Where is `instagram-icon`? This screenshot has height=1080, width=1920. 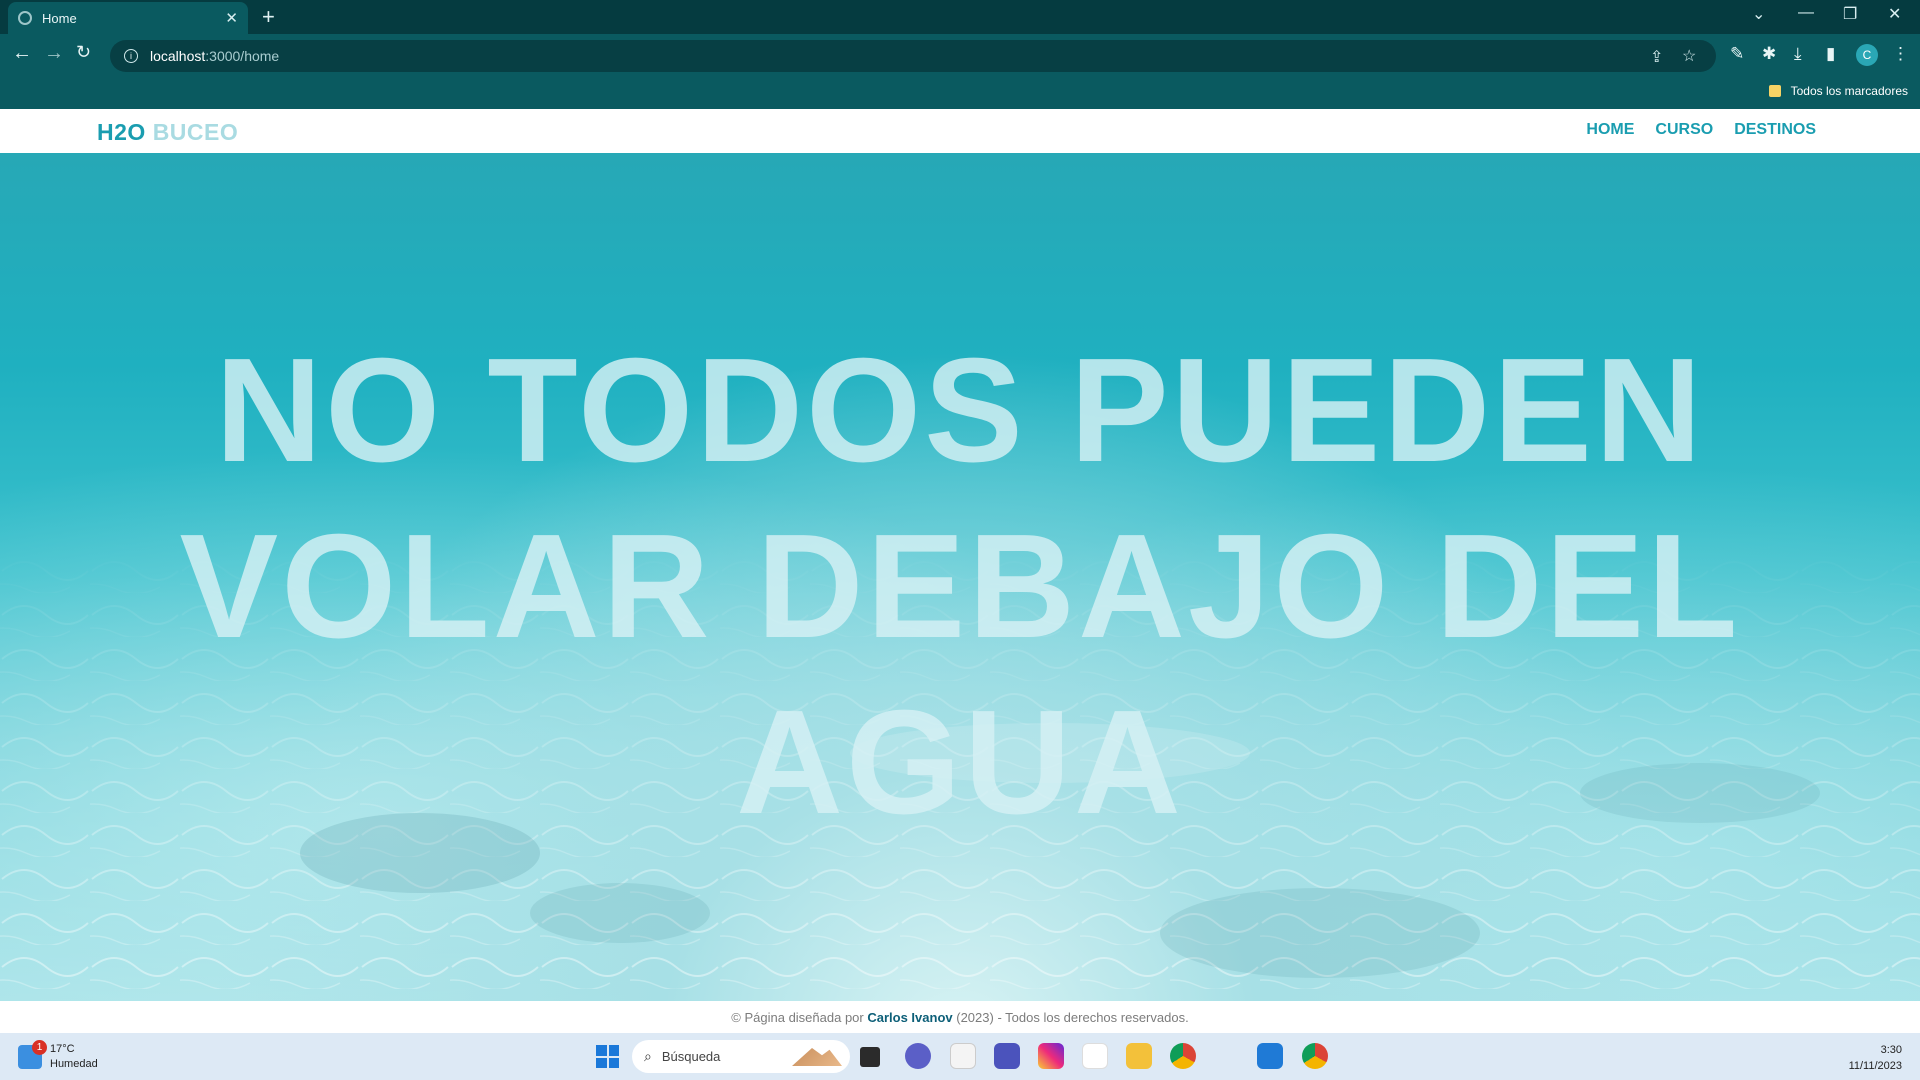
instagram-icon is located at coordinates (1051, 1056).